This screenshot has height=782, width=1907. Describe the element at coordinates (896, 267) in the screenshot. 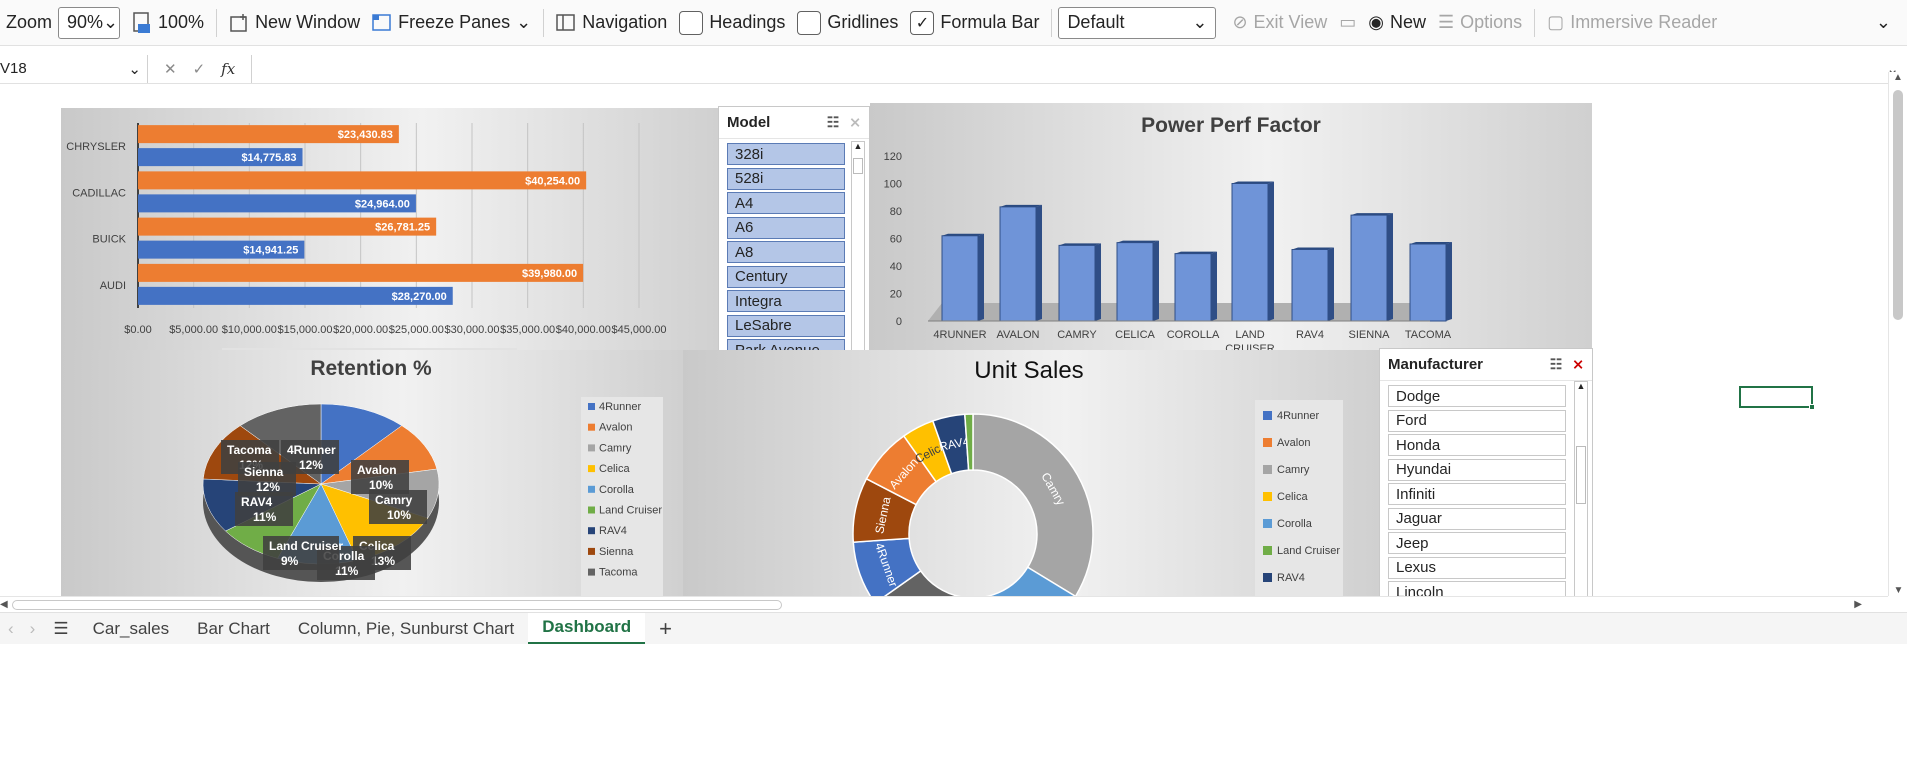

I see `y-tick-label: 40` at that location.